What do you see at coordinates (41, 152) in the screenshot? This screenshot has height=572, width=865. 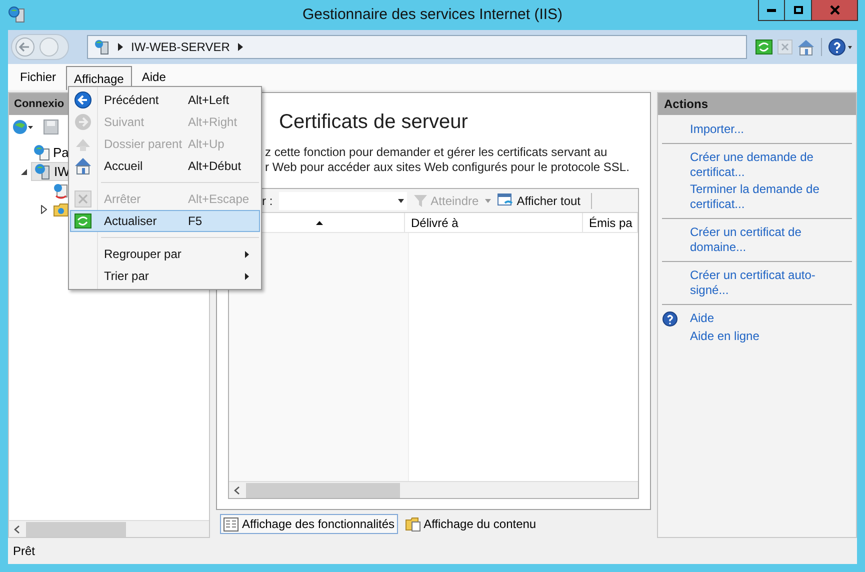 I see `start-page-icon` at bounding box center [41, 152].